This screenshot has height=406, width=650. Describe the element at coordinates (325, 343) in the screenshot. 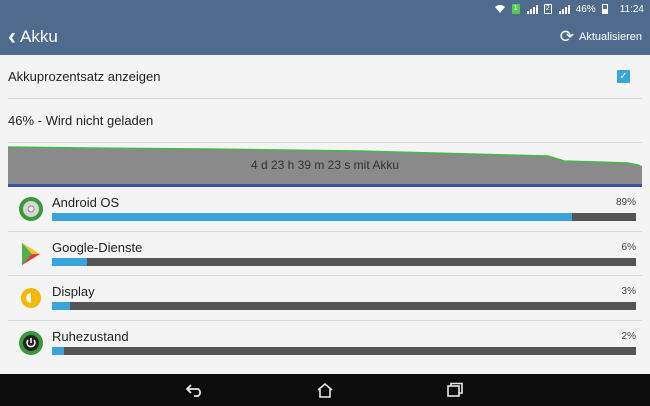

I see `usage-item-idle: Ruhezustand 2%` at that location.